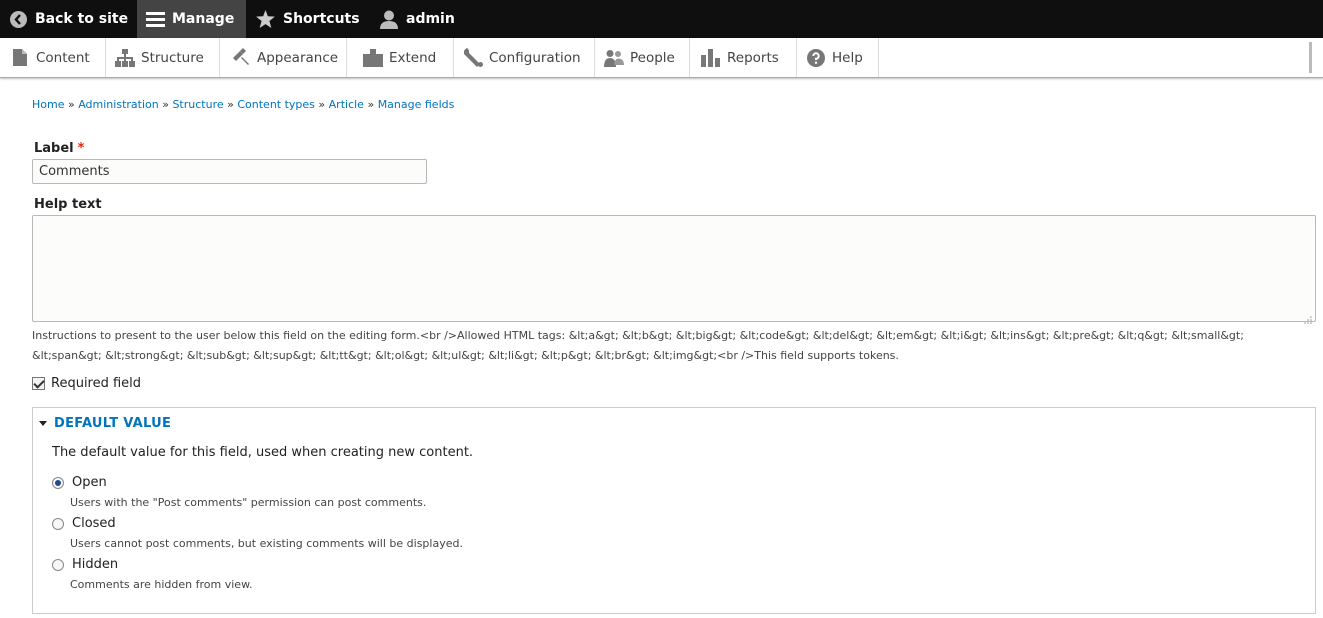 Image resolution: width=1323 pixels, height=618 pixels. What do you see at coordinates (94, 523) in the screenshot?
I see `radio-label: Closed` at bounding box center [94, 523].